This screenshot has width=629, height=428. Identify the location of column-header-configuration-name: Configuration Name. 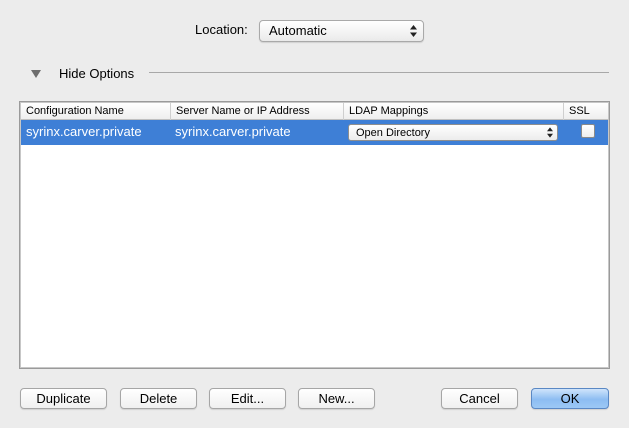
(96, 111).